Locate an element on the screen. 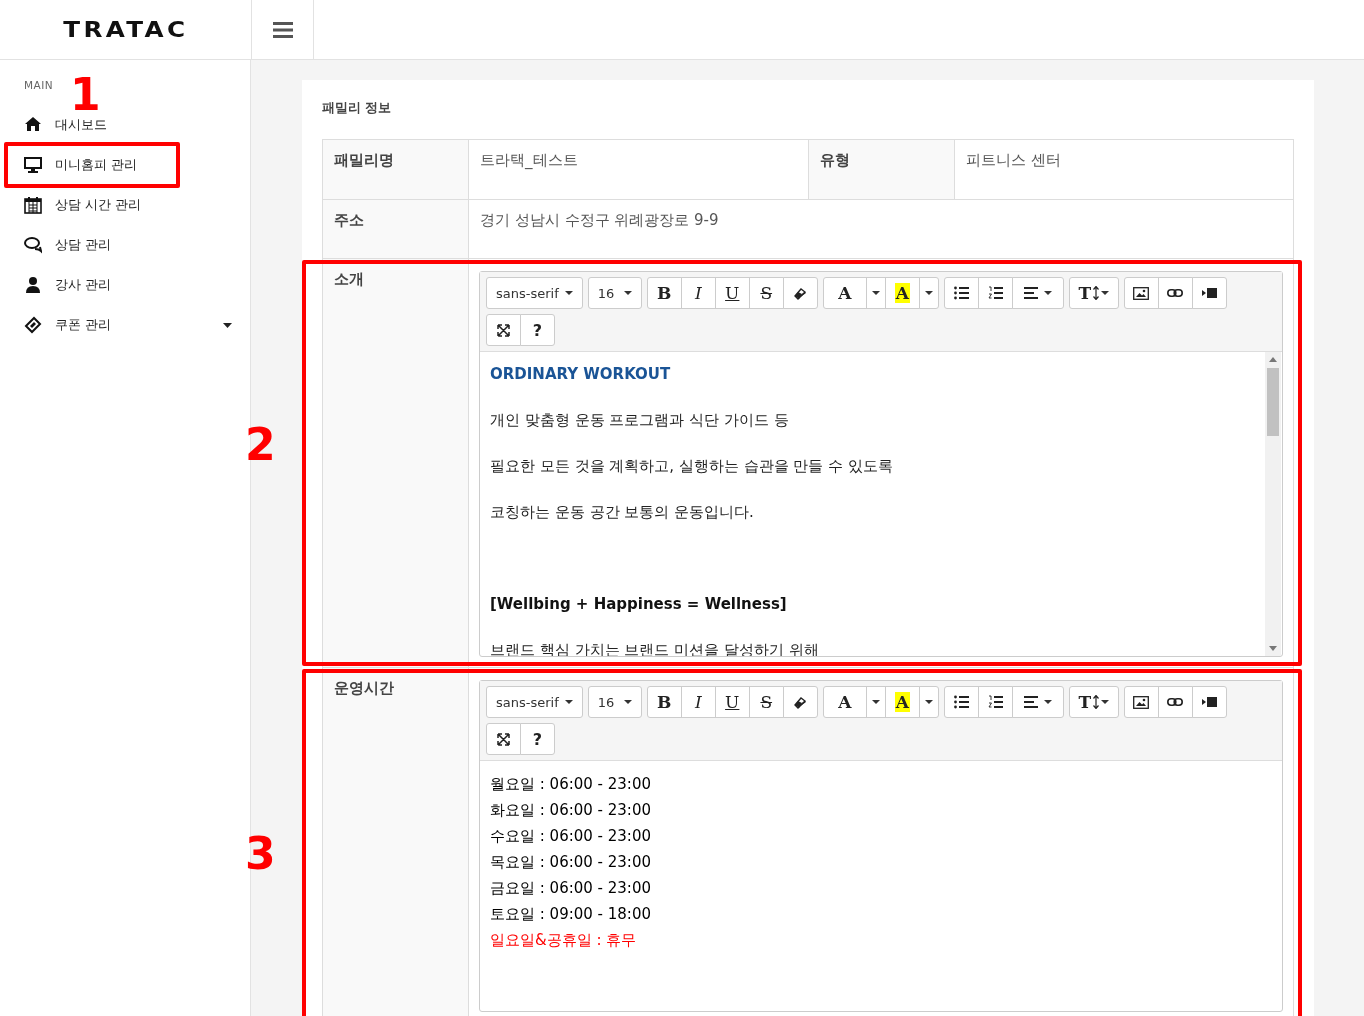 The height and width of the screenshot is (1016, 1364). content-paragraph: [Wellbing + Happiness = Wellness] is located at coordinates (639, 604).